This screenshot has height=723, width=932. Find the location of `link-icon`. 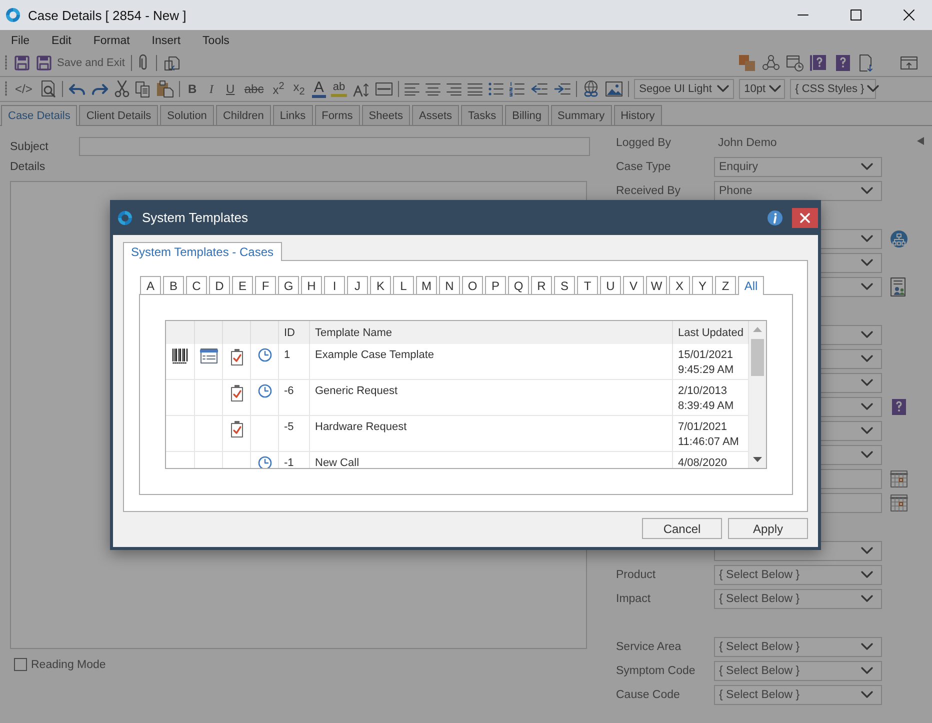

link-icon is located at coordinates (591, 89).